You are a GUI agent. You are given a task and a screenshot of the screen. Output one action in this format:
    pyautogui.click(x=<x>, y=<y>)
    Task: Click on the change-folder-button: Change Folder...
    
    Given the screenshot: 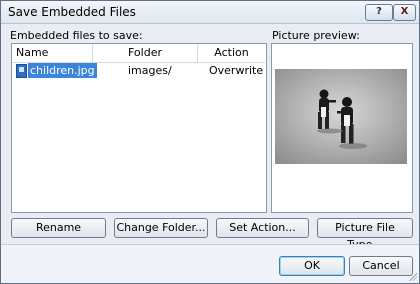 What is the action you would take?
    pyautogui.click(x=161, y=228)
    